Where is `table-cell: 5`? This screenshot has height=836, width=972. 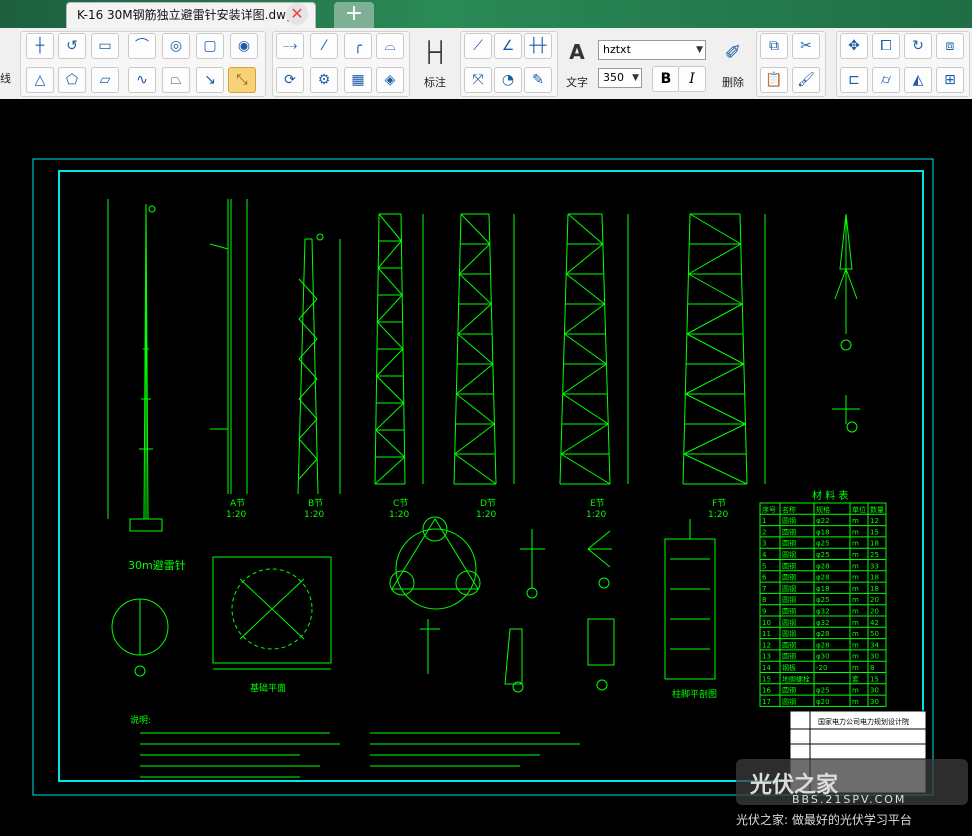
table-cell: 5 is located at coordinates (764, 566).